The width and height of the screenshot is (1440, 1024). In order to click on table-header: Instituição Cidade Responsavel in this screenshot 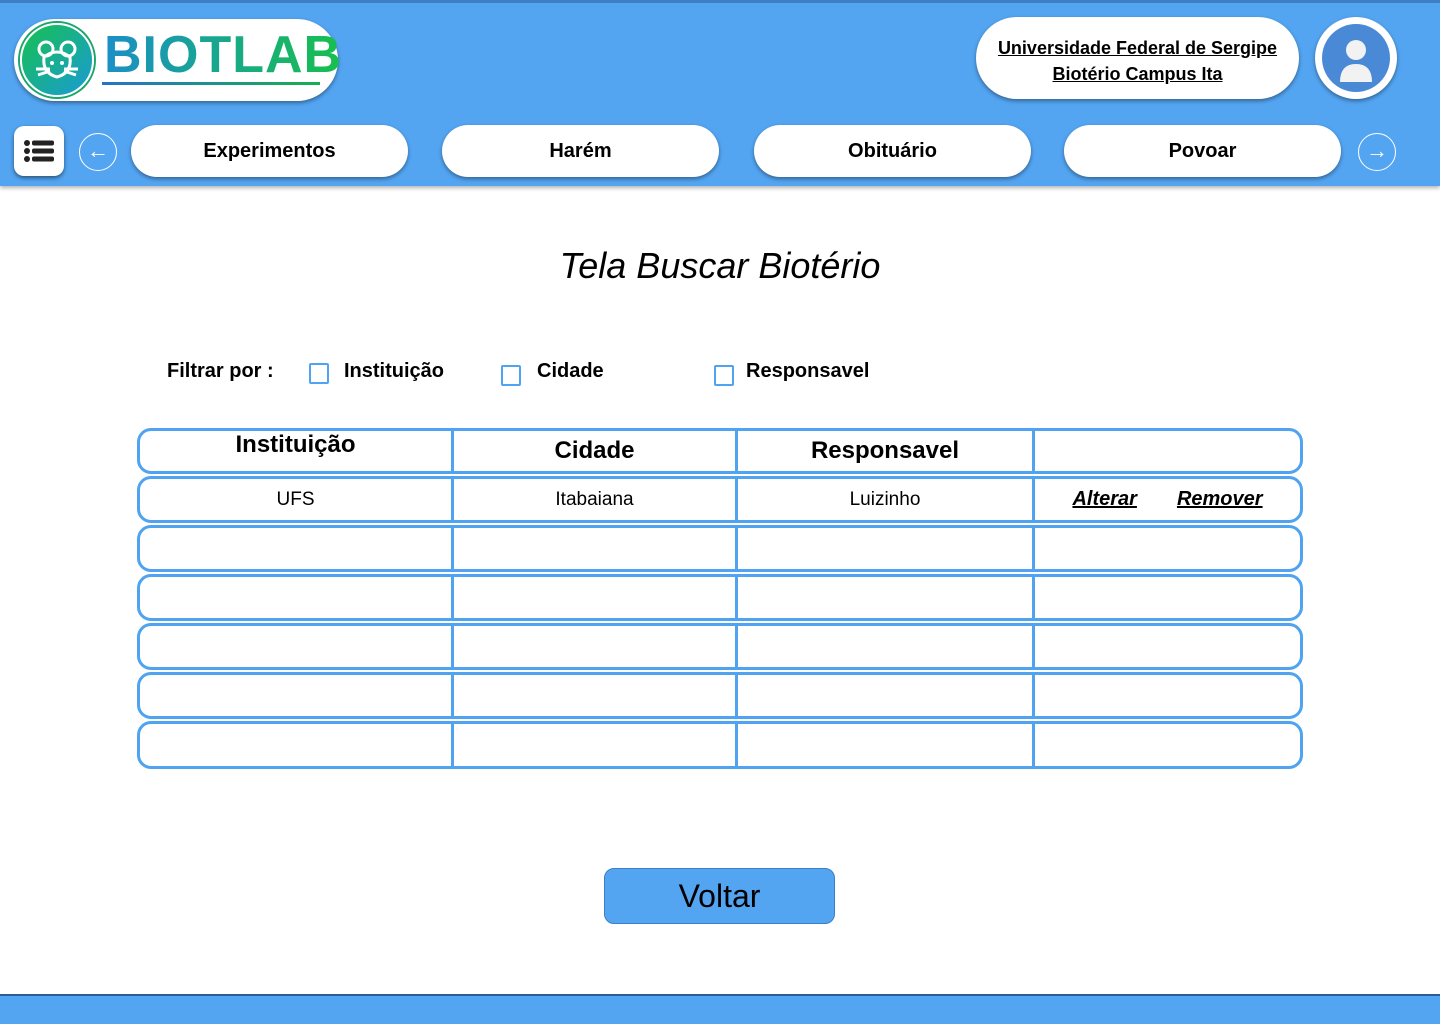, I will do `click(720, 451)`.